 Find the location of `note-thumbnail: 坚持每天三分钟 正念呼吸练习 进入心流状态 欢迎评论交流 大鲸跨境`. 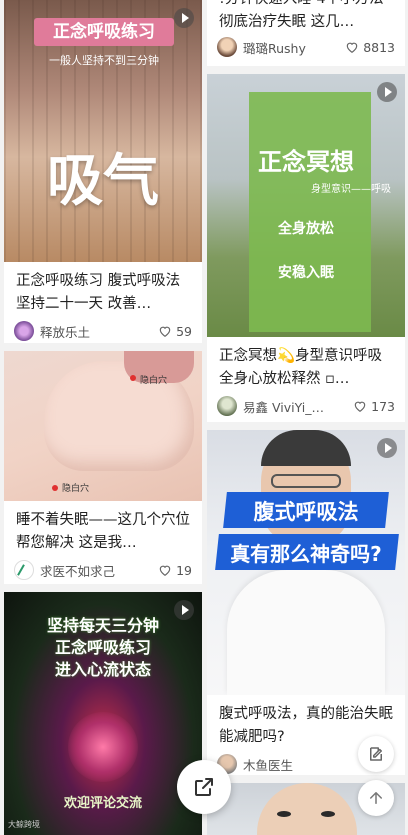

note-thumbnail: 坚持每天三分钟 正念呼吸练习 进入心流状态 欢迎评论交流 大鲸跨境 is located at coordinates (103, 713).